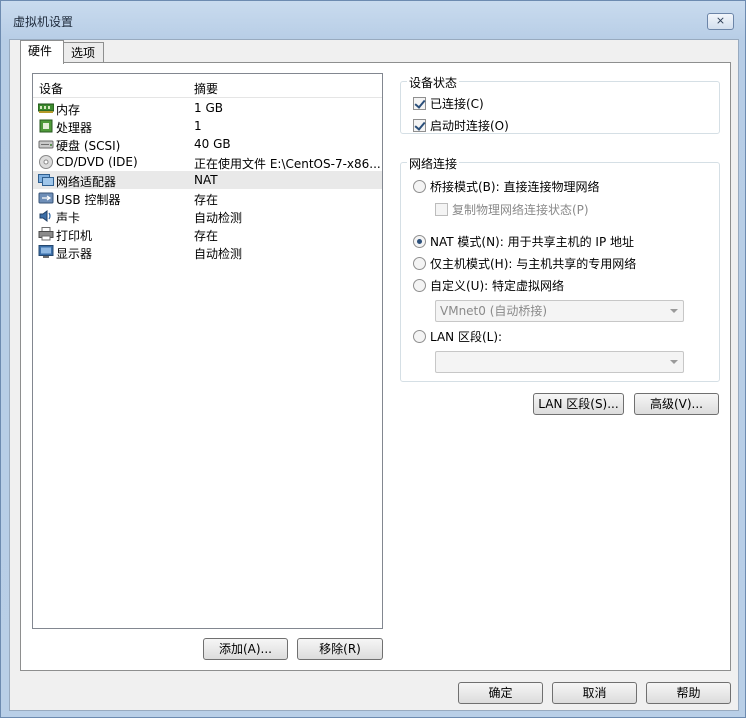  What do you see at coordinates (46, 144) in the screenshot?
I see `hard-disk-icon` at bounding box center [46, 144].